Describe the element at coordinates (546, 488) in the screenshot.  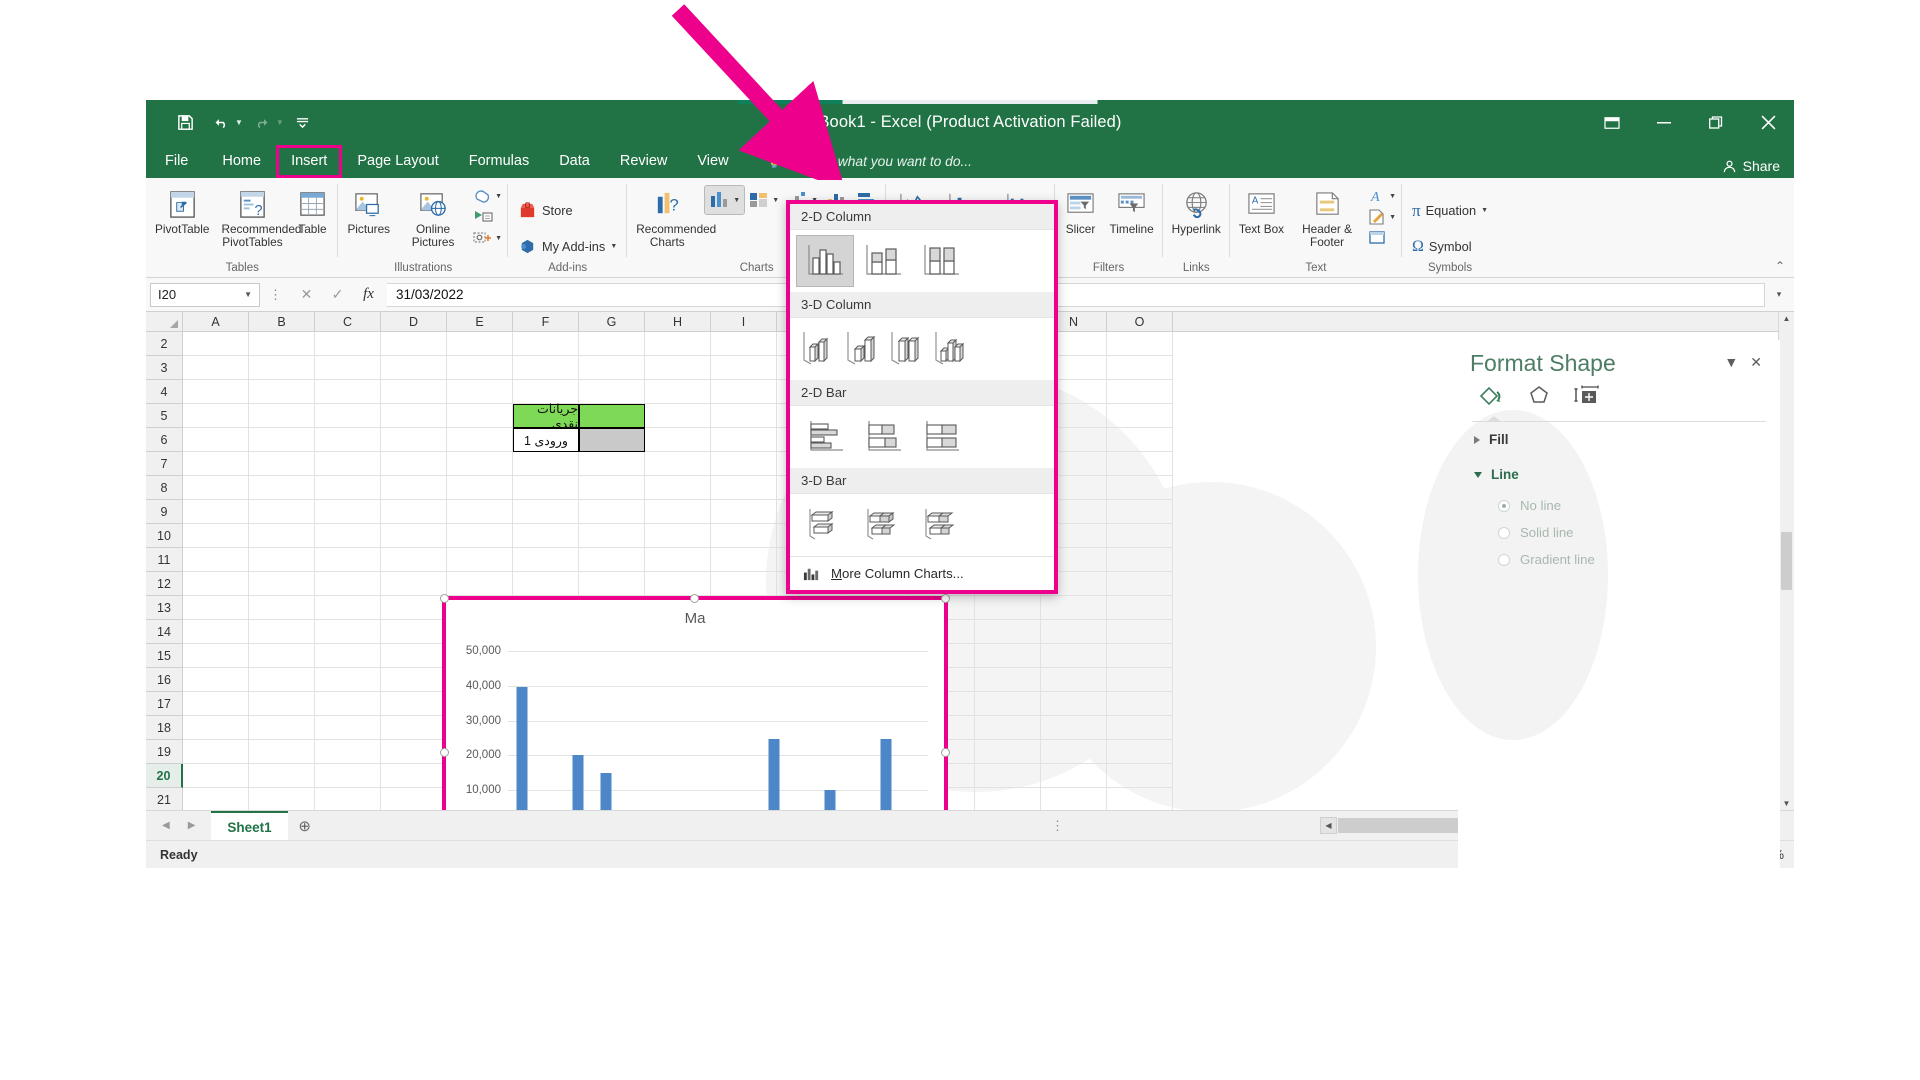
I see `cell-F8` at that location.